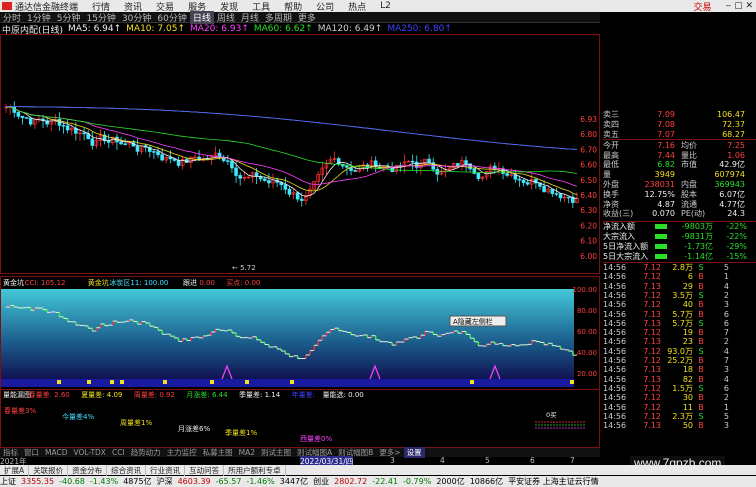  I want to click on status-item: -22.41, so click(385, 481).